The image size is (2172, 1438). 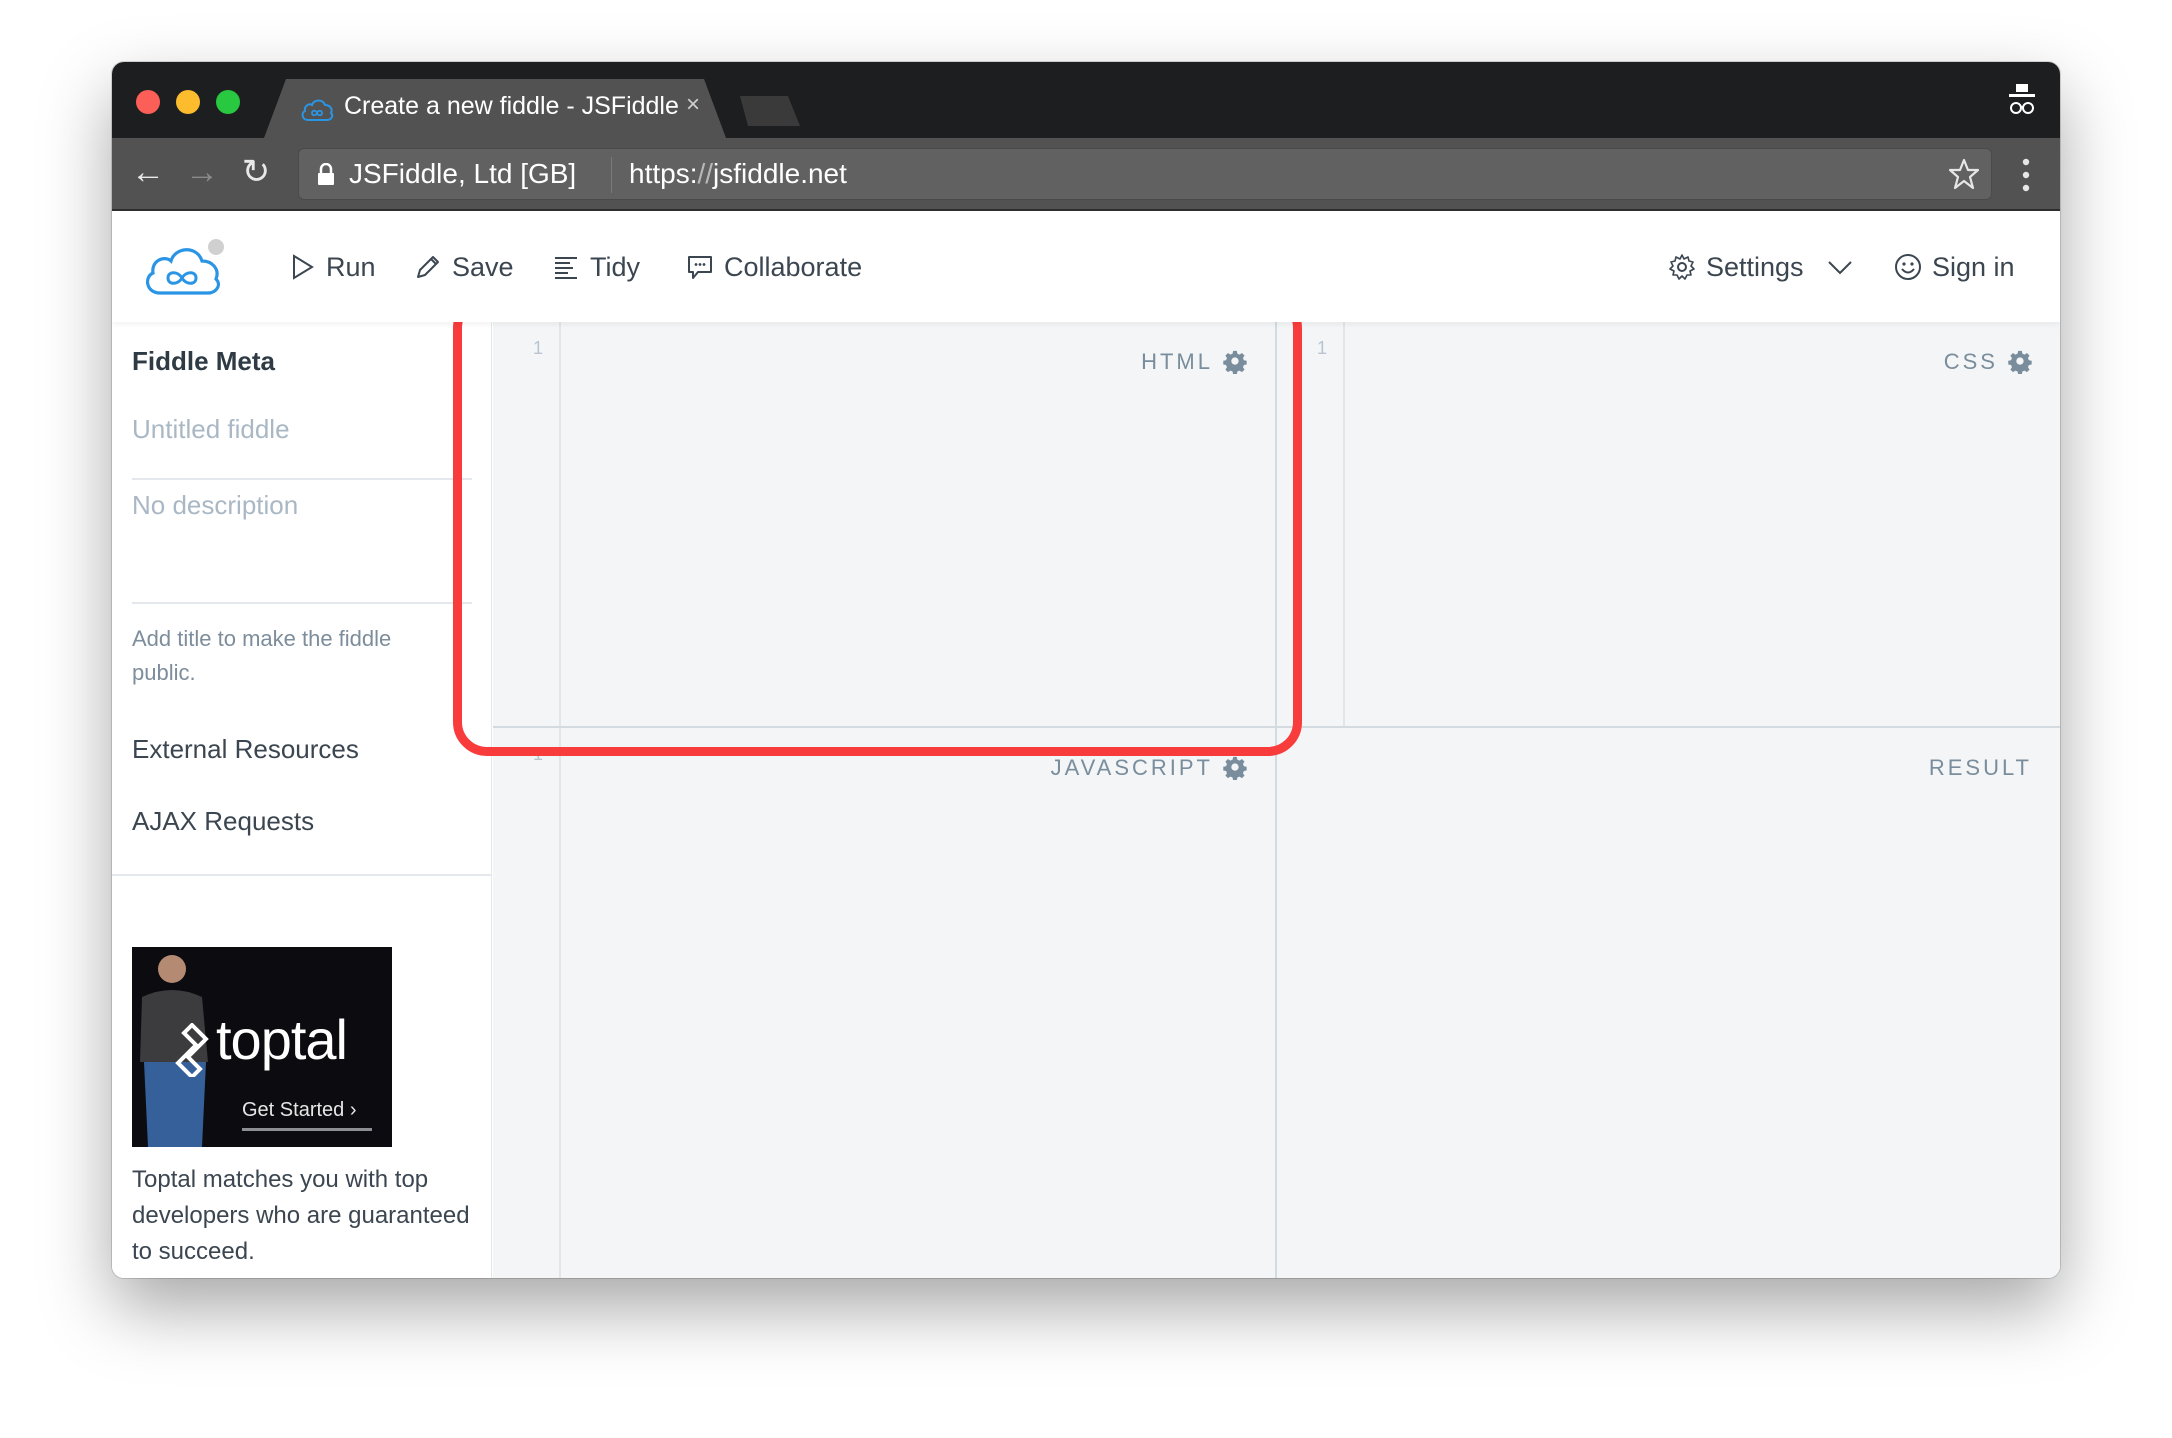 I want to click on ad-cta: Get Started ›, so click(x=299, y=1110).